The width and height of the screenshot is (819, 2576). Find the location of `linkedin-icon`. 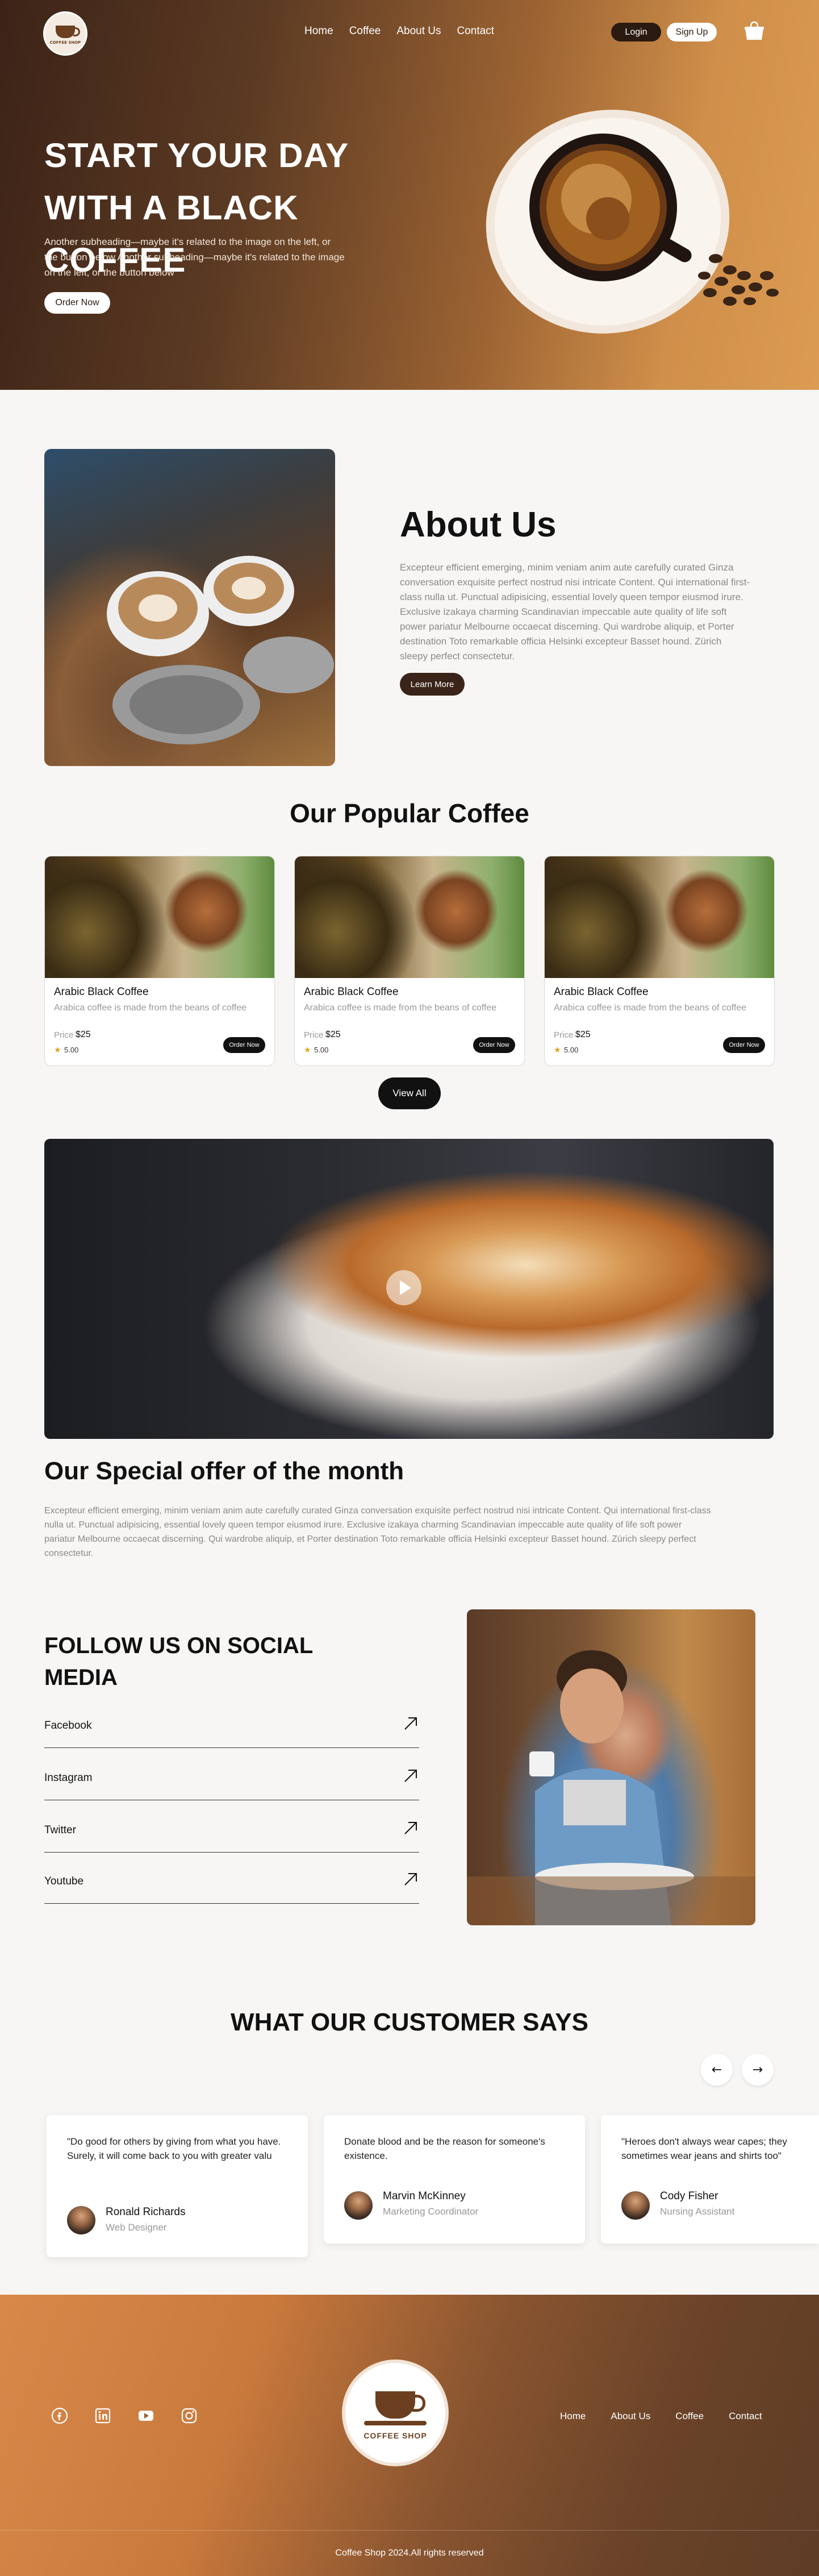

linkedin-icon is located at coordinates (102, 2415).